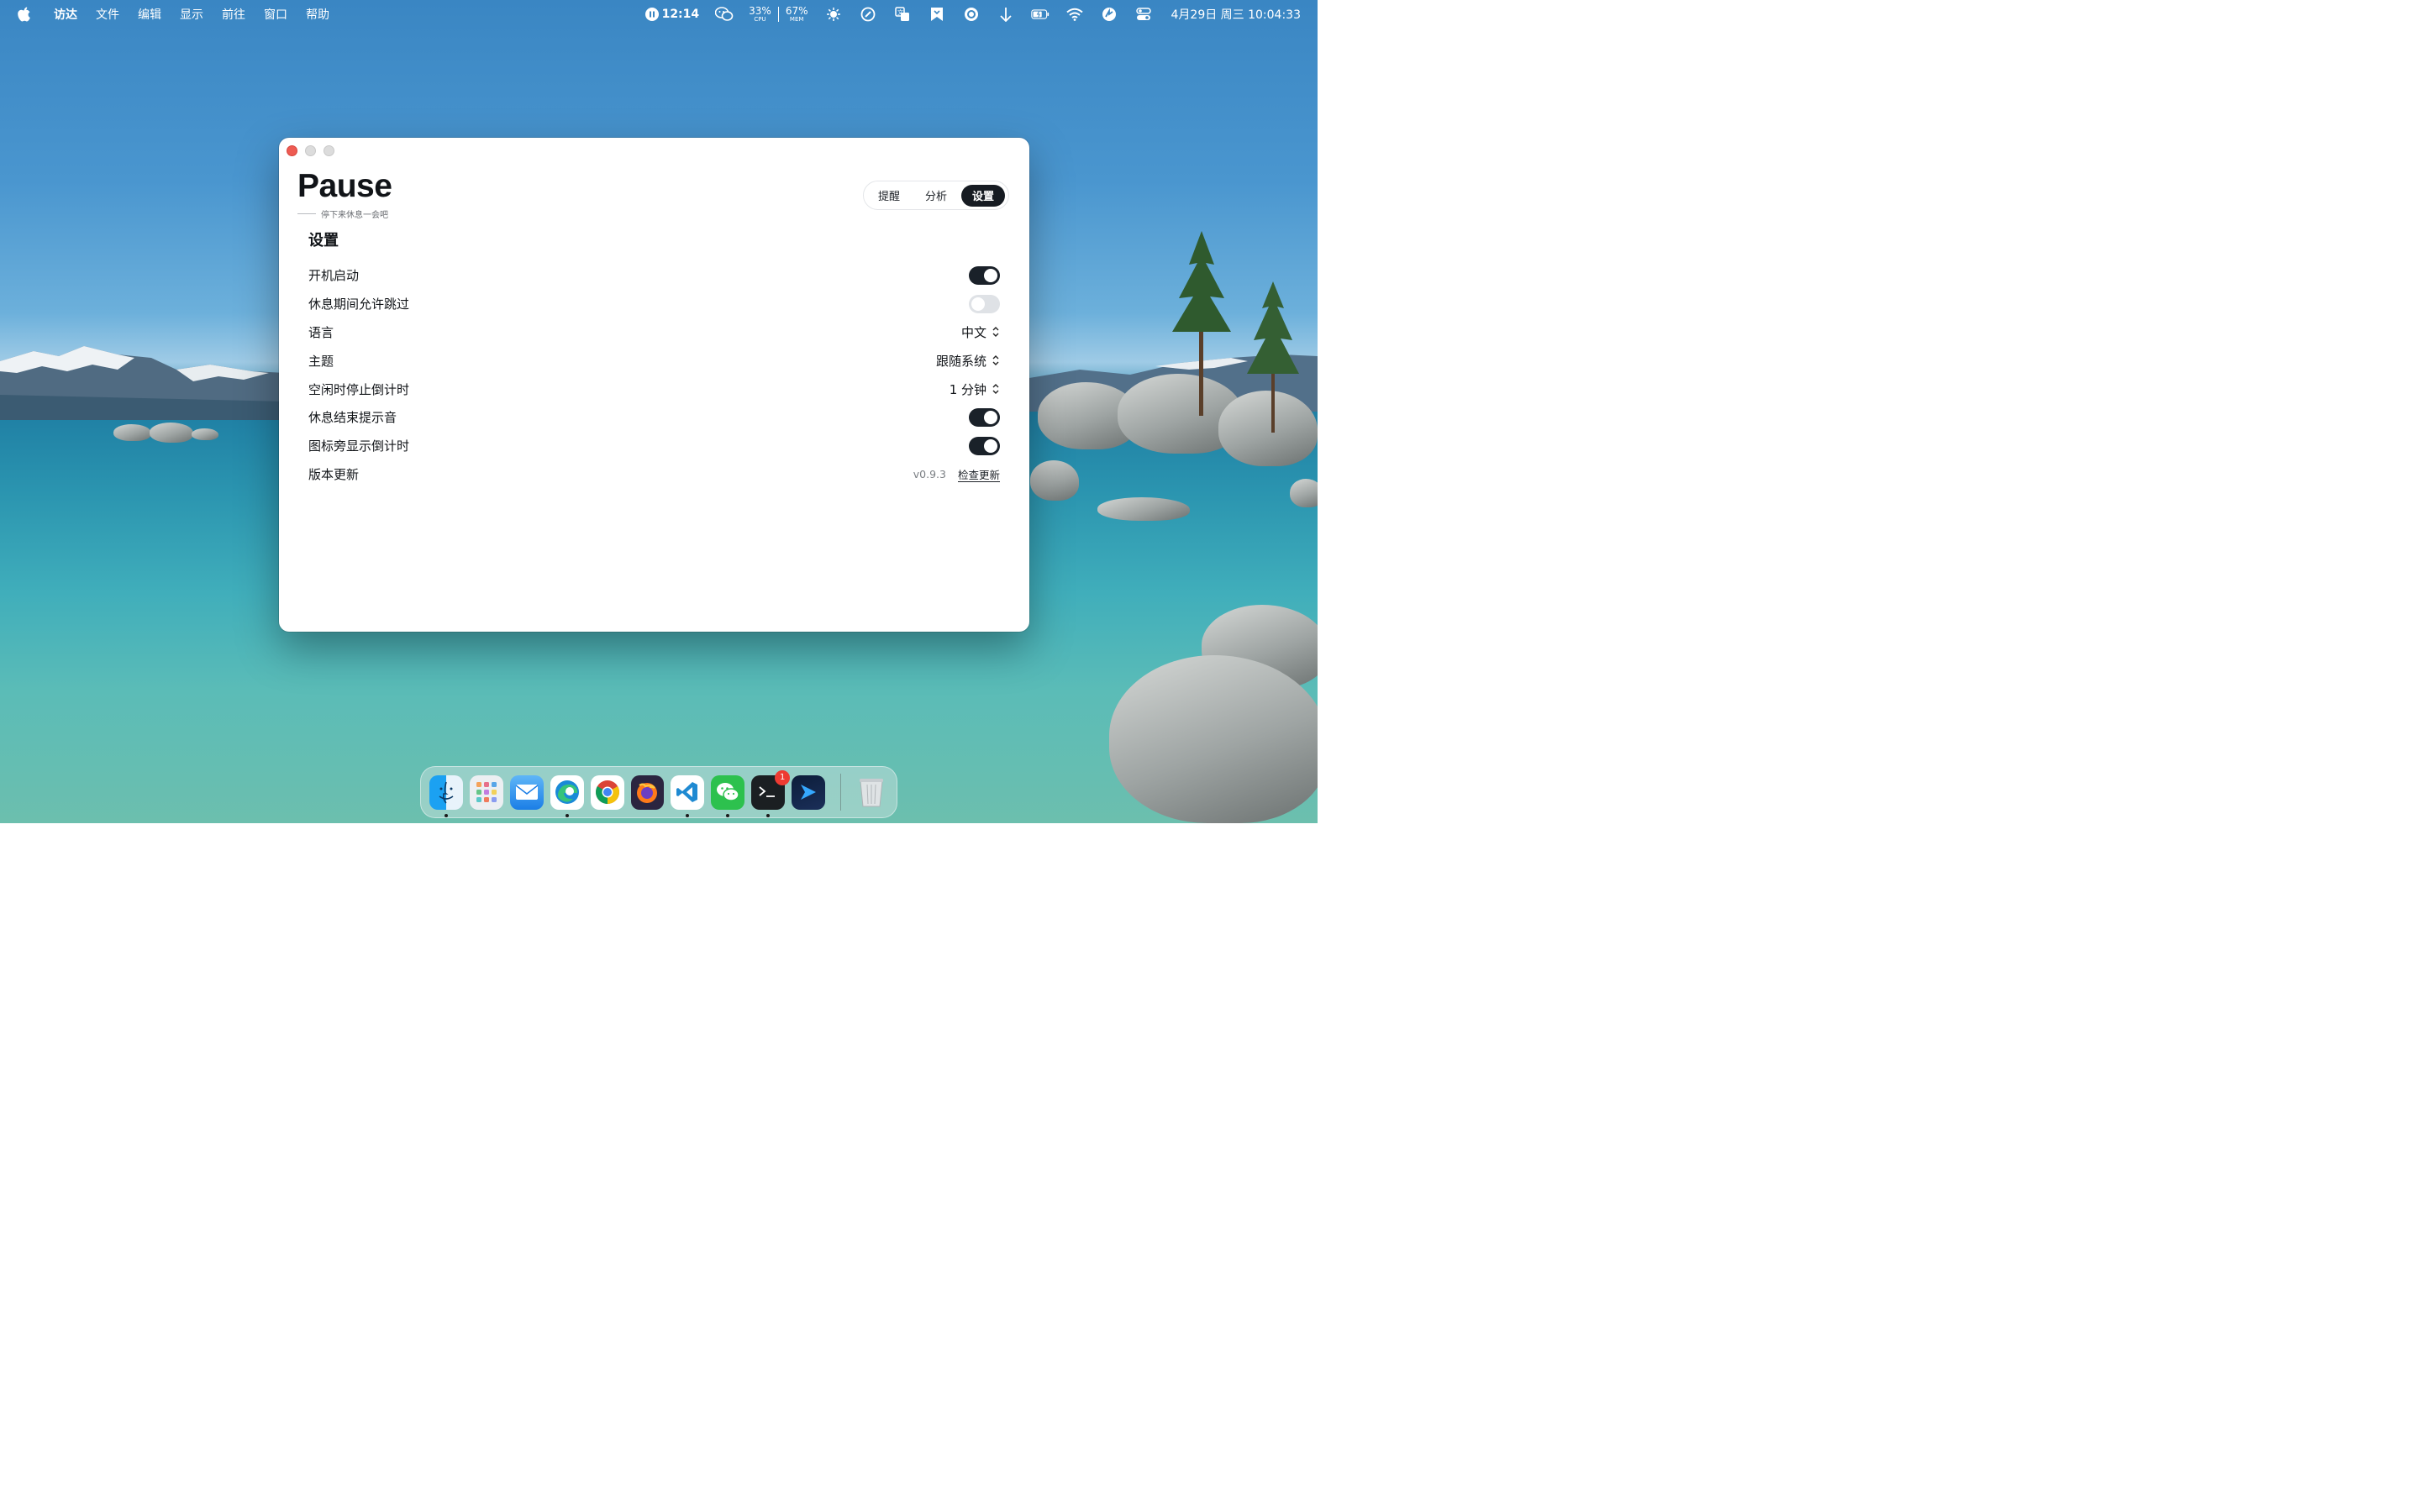 The width and height of the screenshot is (2420, 1512). I want to click on dock-wechat, so click(728, 795).